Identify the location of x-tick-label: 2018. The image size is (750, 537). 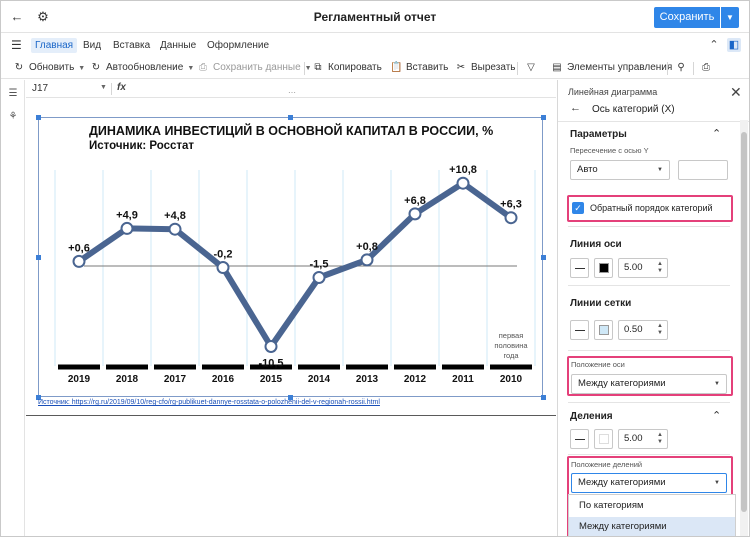
(127, 379).